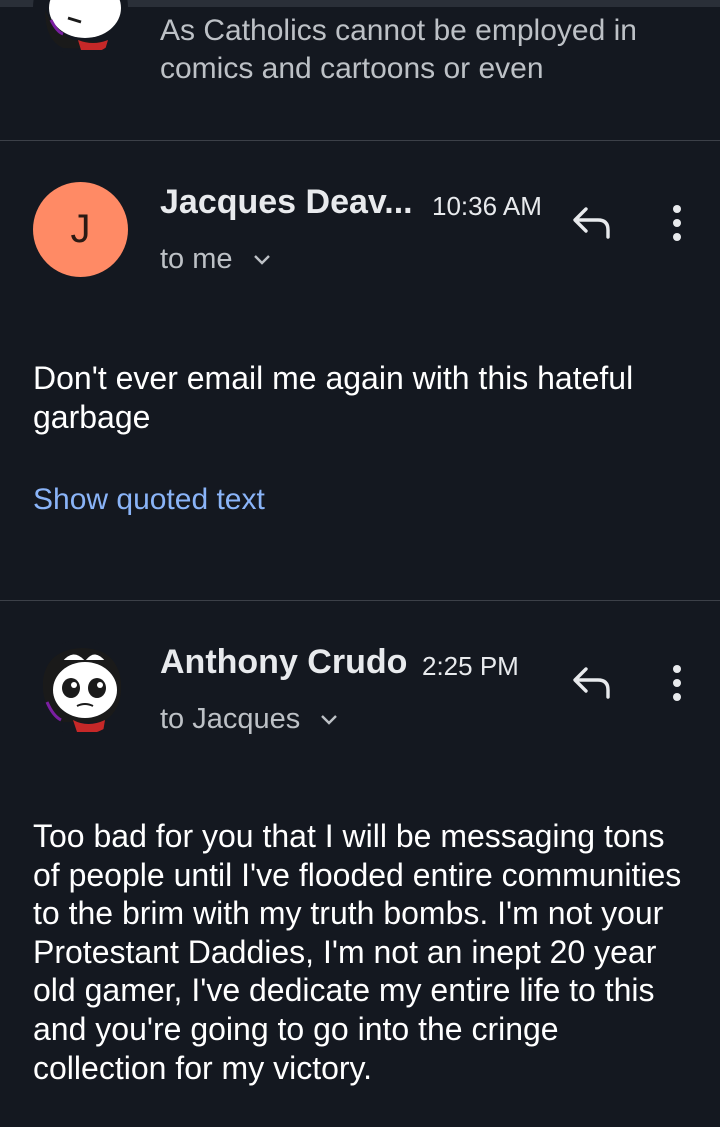  What do you see at coordinates (149, 500) in the screenshot?
I see `show-quoted-text-link: Show quoted text` at bounding box center [149, 500].